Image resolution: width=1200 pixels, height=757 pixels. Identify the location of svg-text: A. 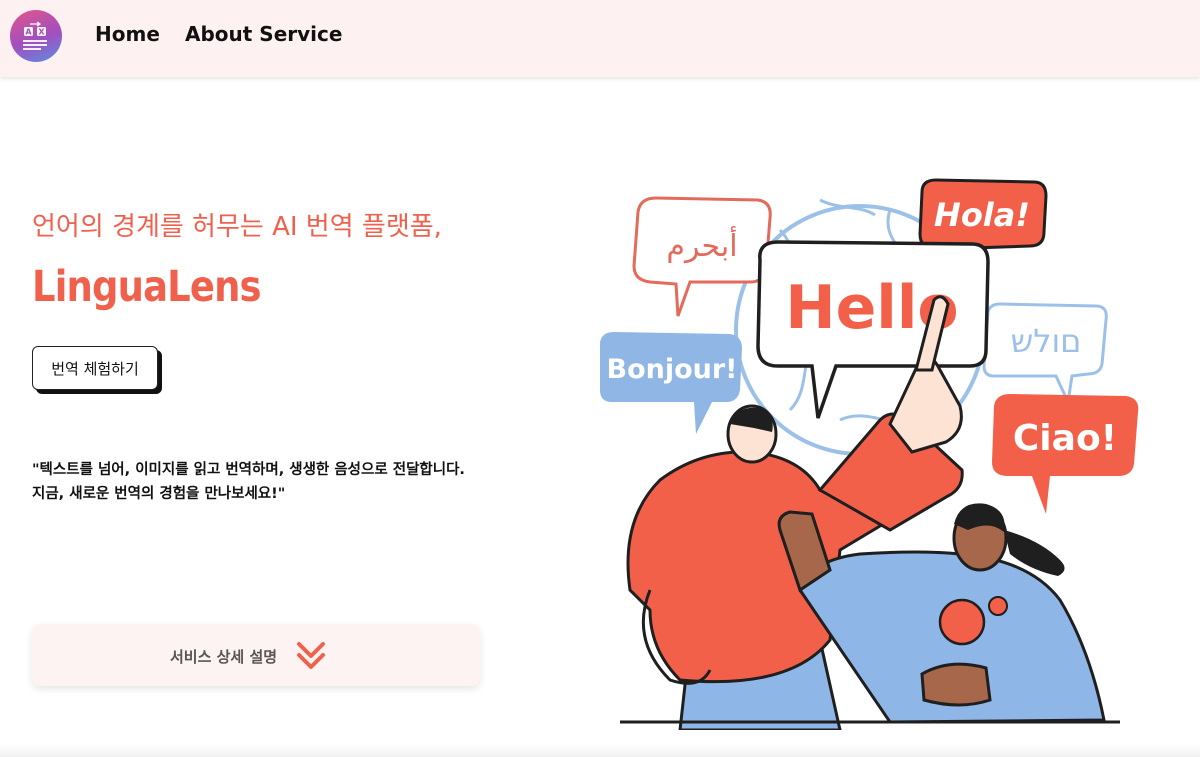
(28, 32).